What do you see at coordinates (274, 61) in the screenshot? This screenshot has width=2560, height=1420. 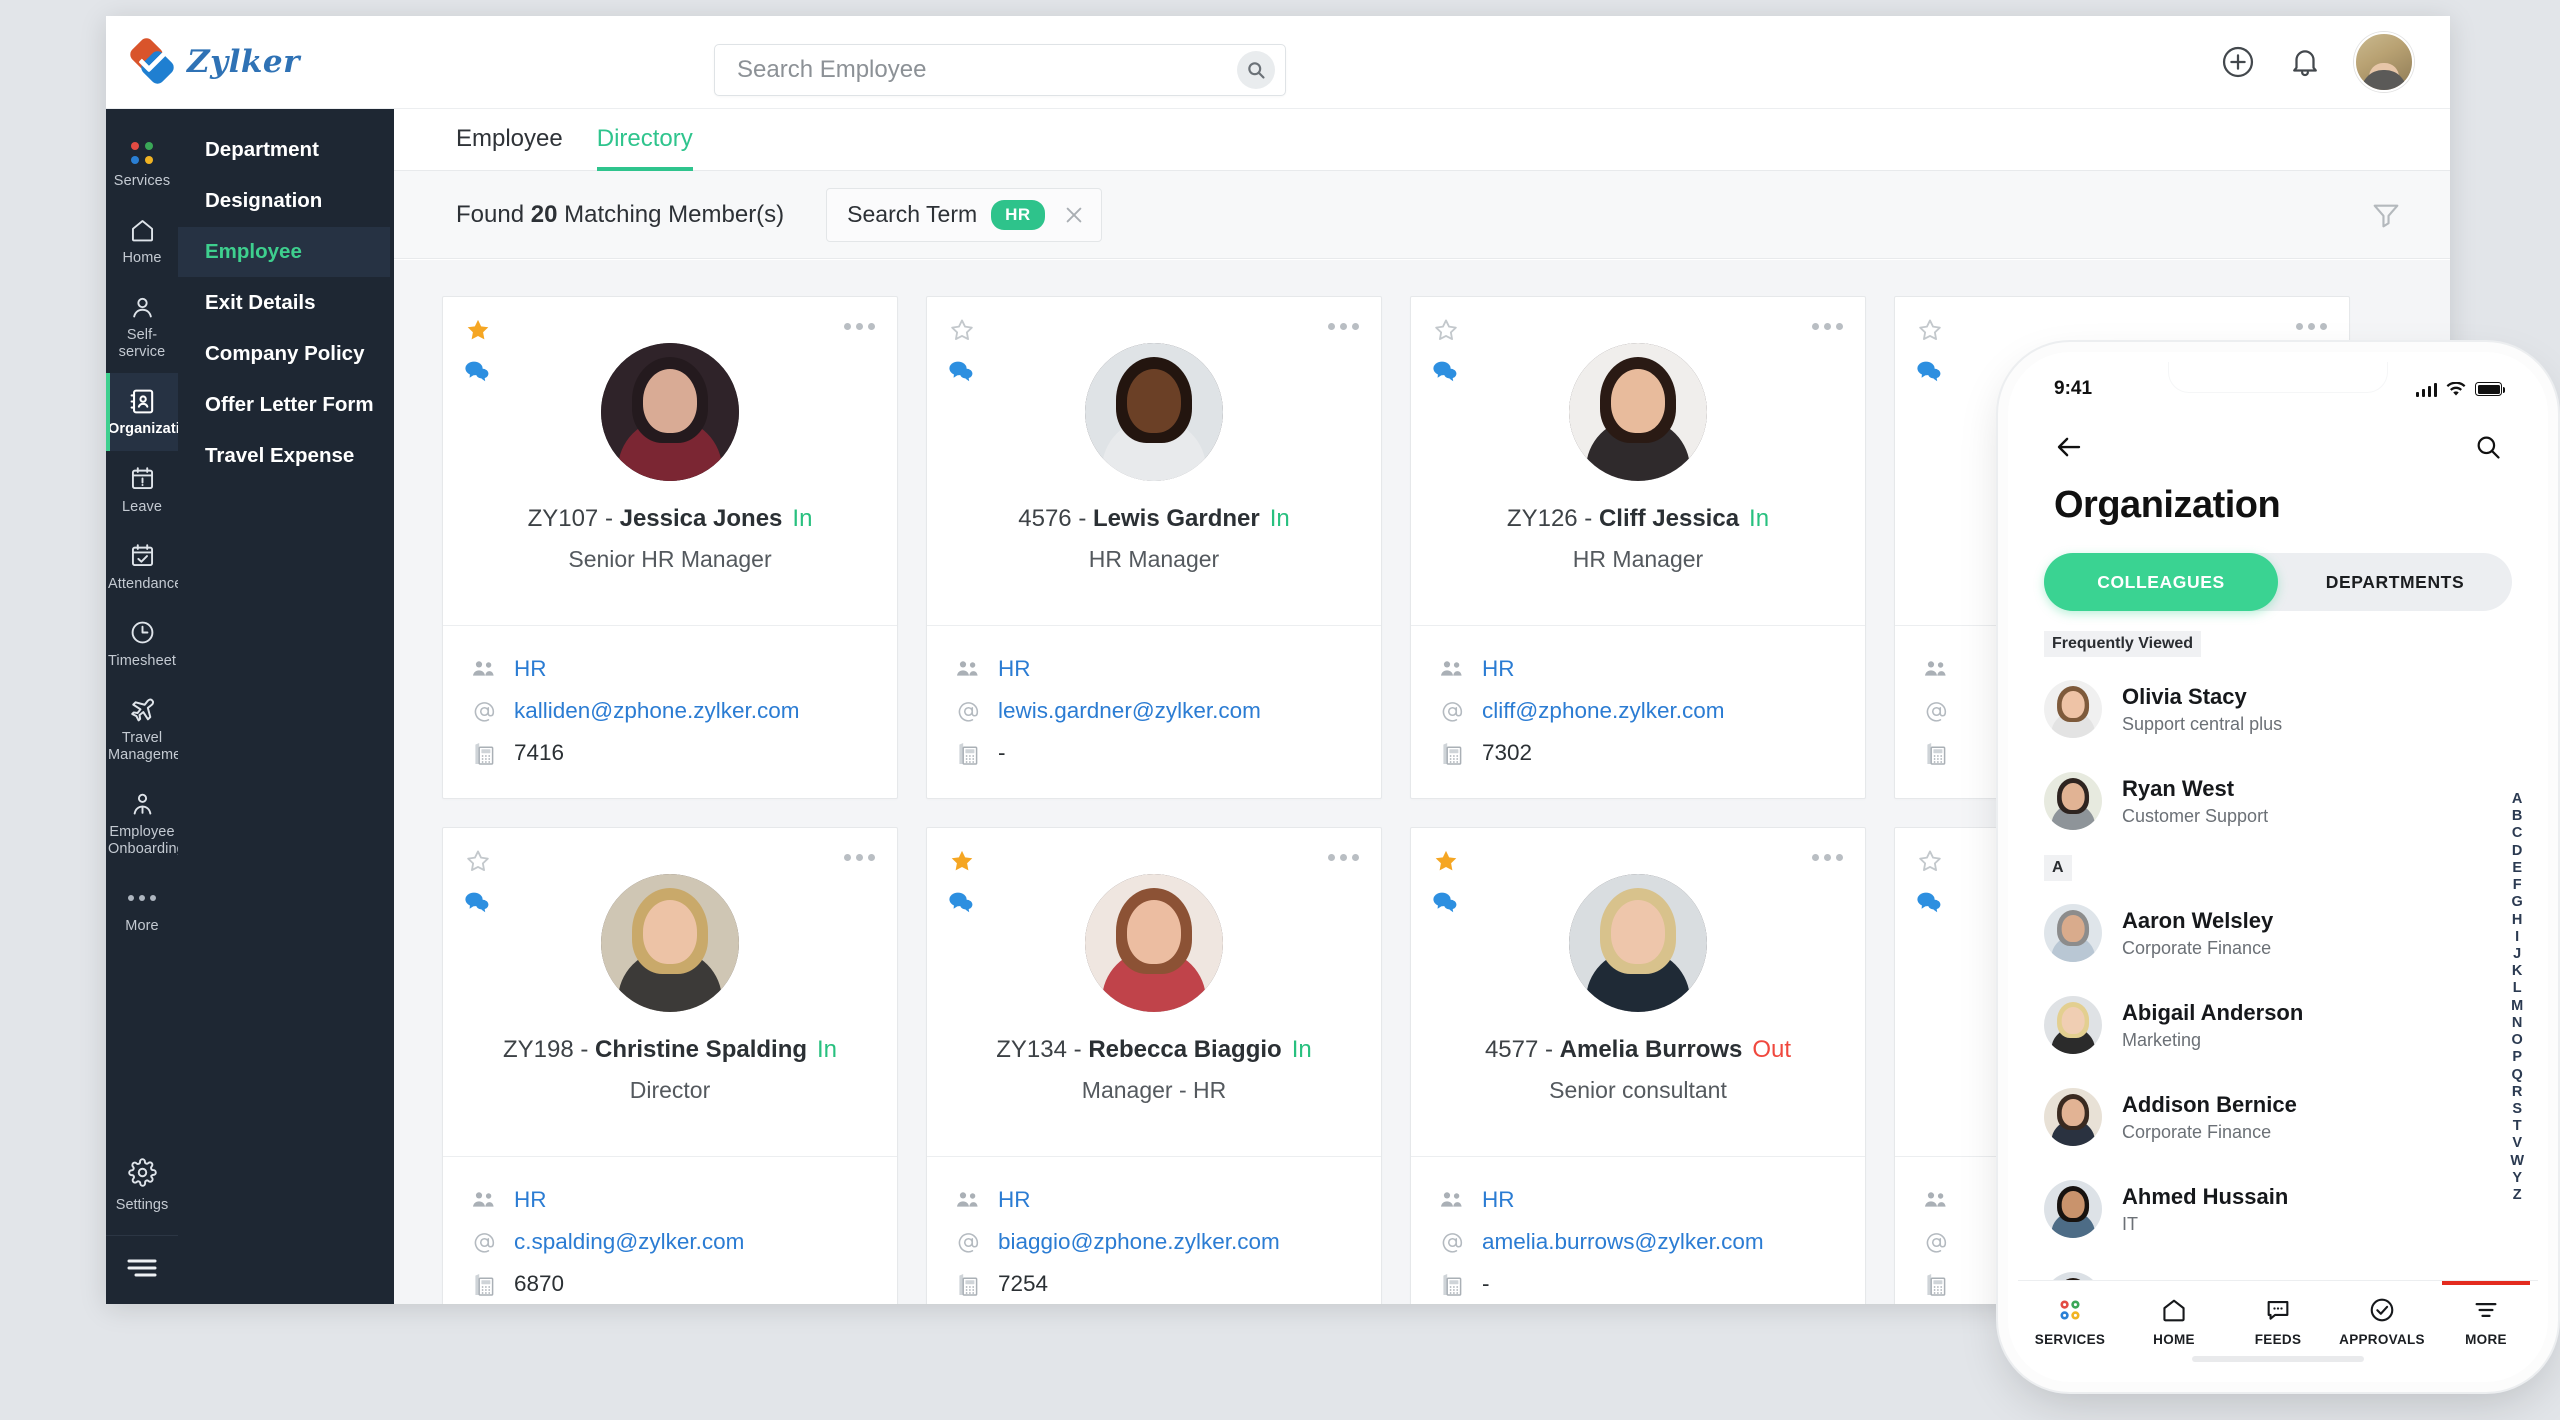 I see `brand-logo: Zylker` at bounding box center [274, 61].